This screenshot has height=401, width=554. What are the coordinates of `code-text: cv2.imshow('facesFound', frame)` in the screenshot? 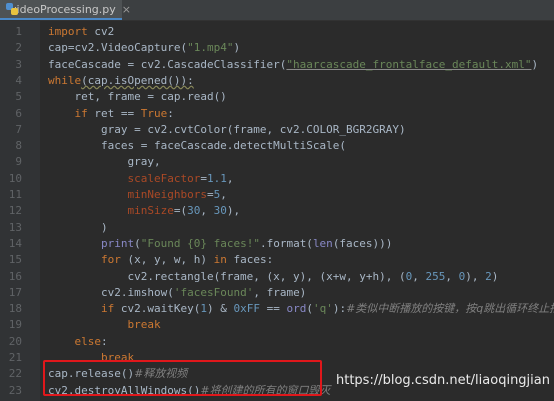 It's located at (177, 293).